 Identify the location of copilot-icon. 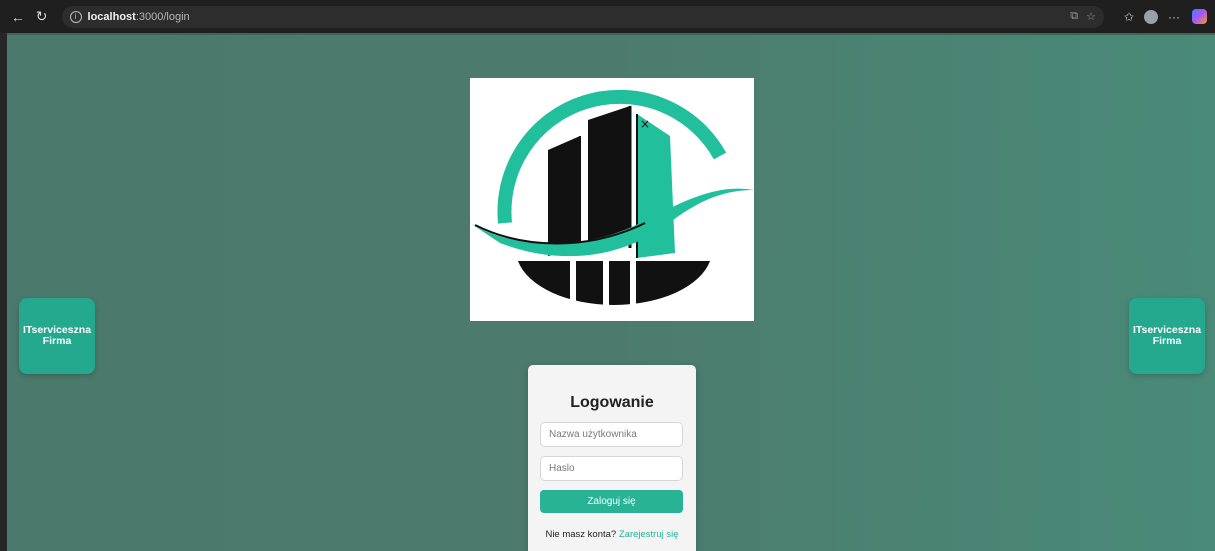
(1200, 16).